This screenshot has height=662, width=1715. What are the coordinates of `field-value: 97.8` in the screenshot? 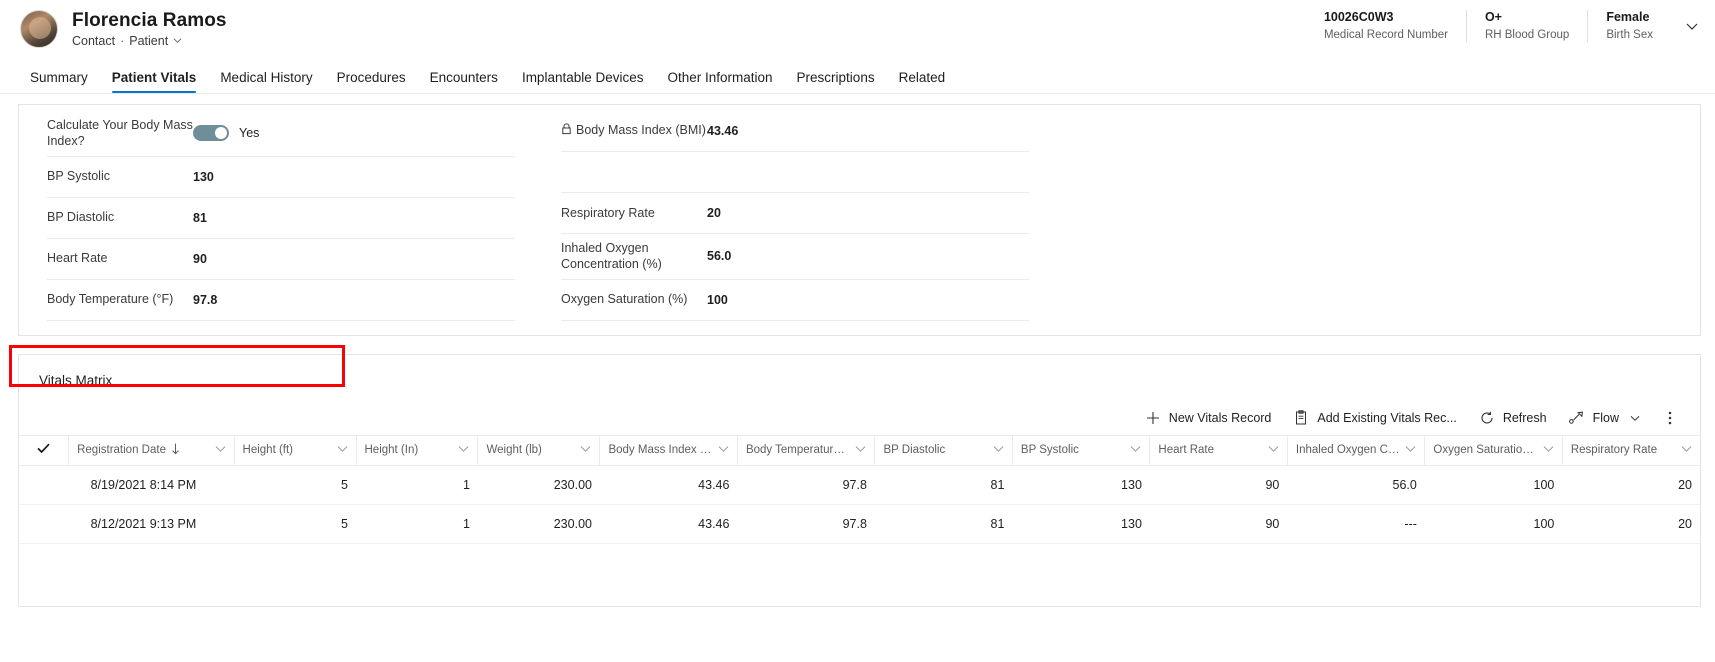 It's located at (205, 300).